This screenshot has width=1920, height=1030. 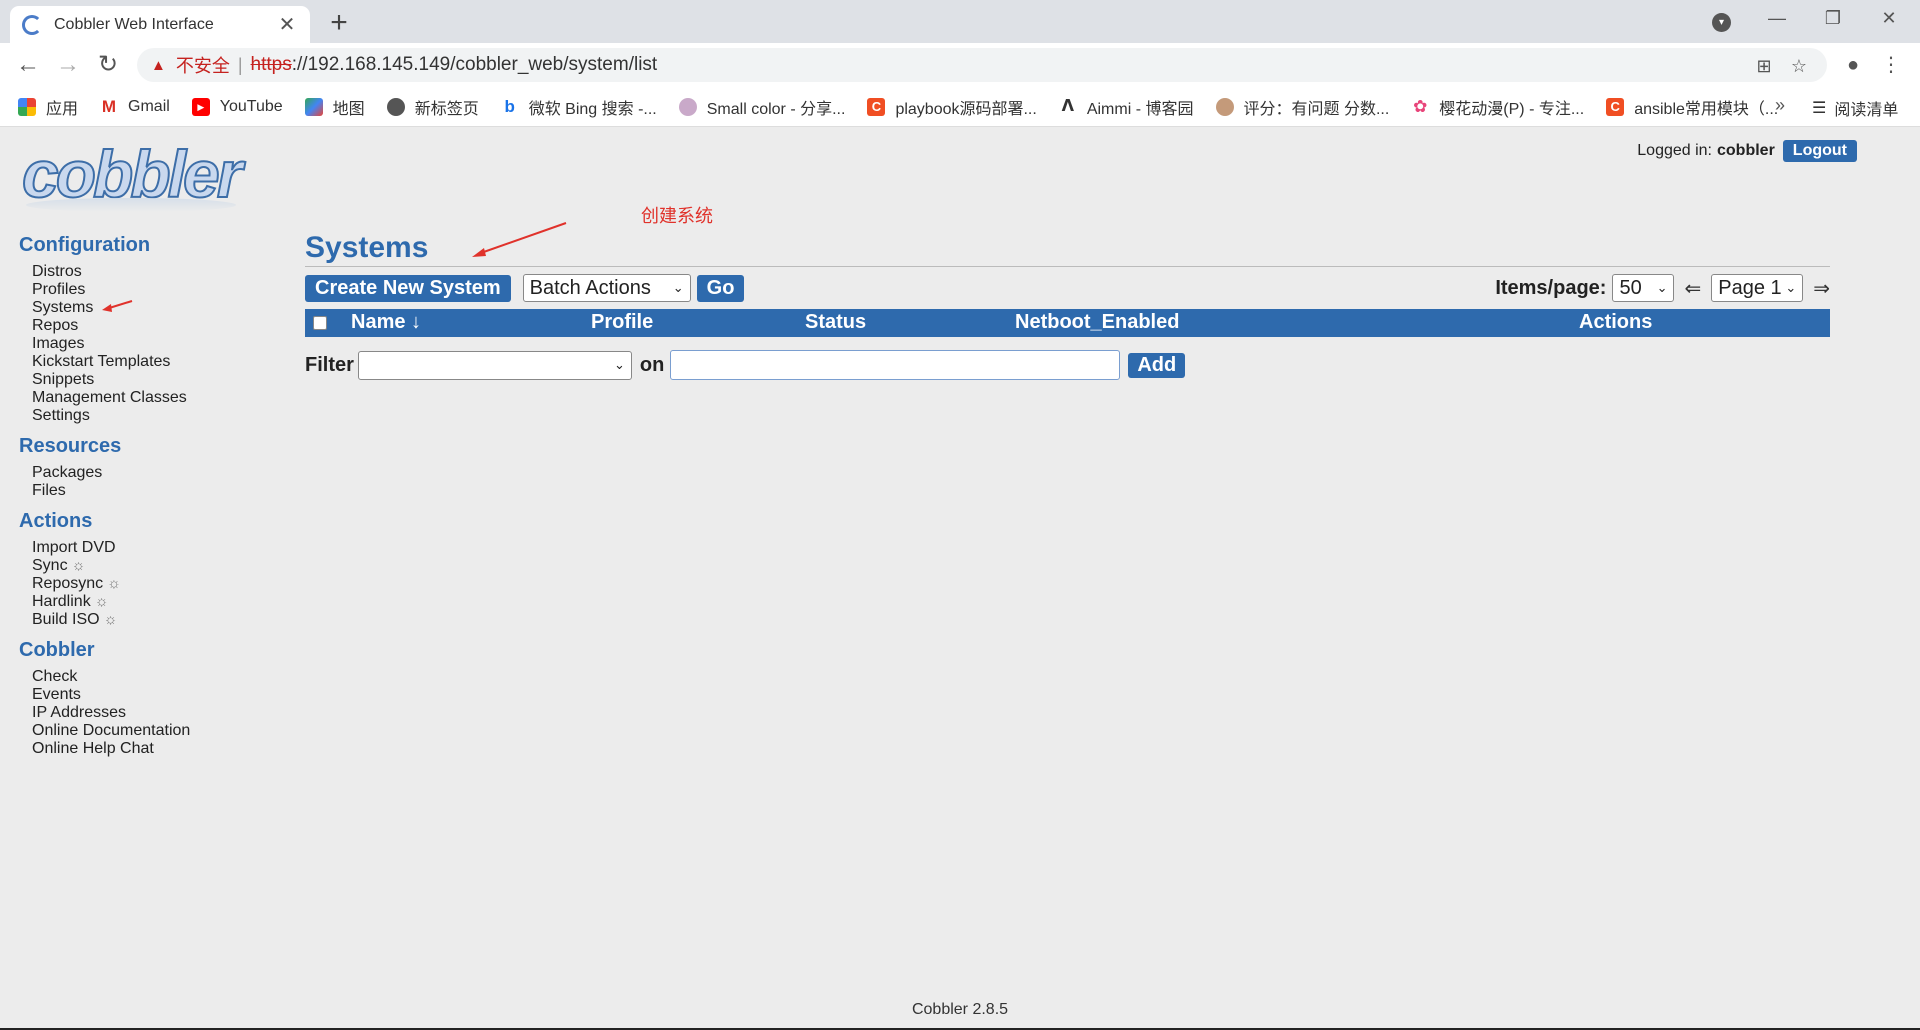 What do you see at coordinates (1777, 18) in the screenshot?
I see `minimize-icon: —` at bounding box center [1777, 18].